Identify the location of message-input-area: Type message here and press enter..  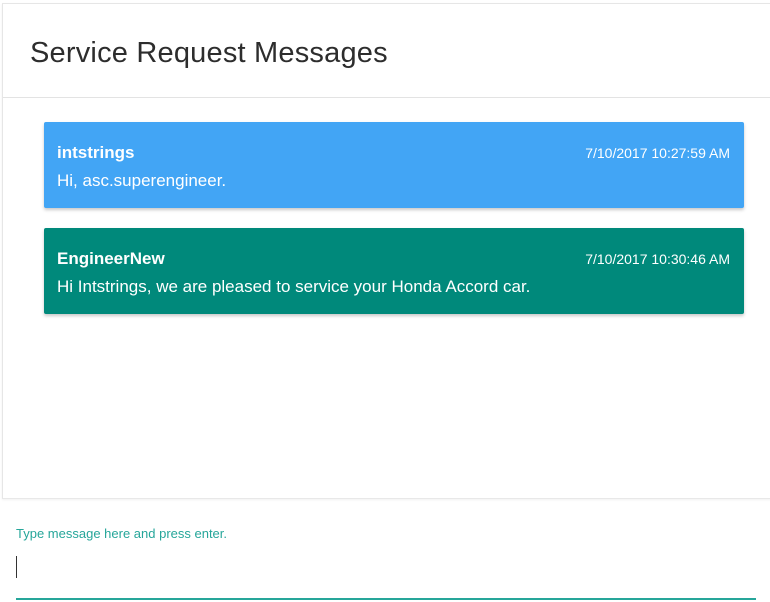
(386, 560).